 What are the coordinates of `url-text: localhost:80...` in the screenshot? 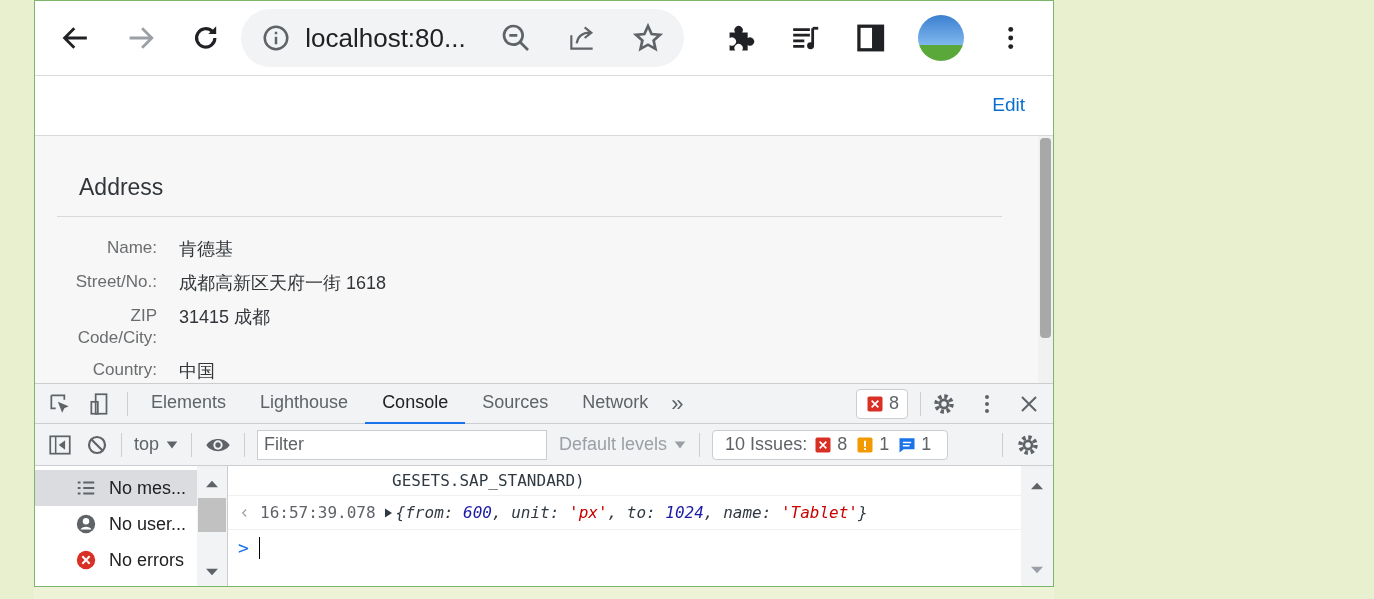 It's located at (385, 38).